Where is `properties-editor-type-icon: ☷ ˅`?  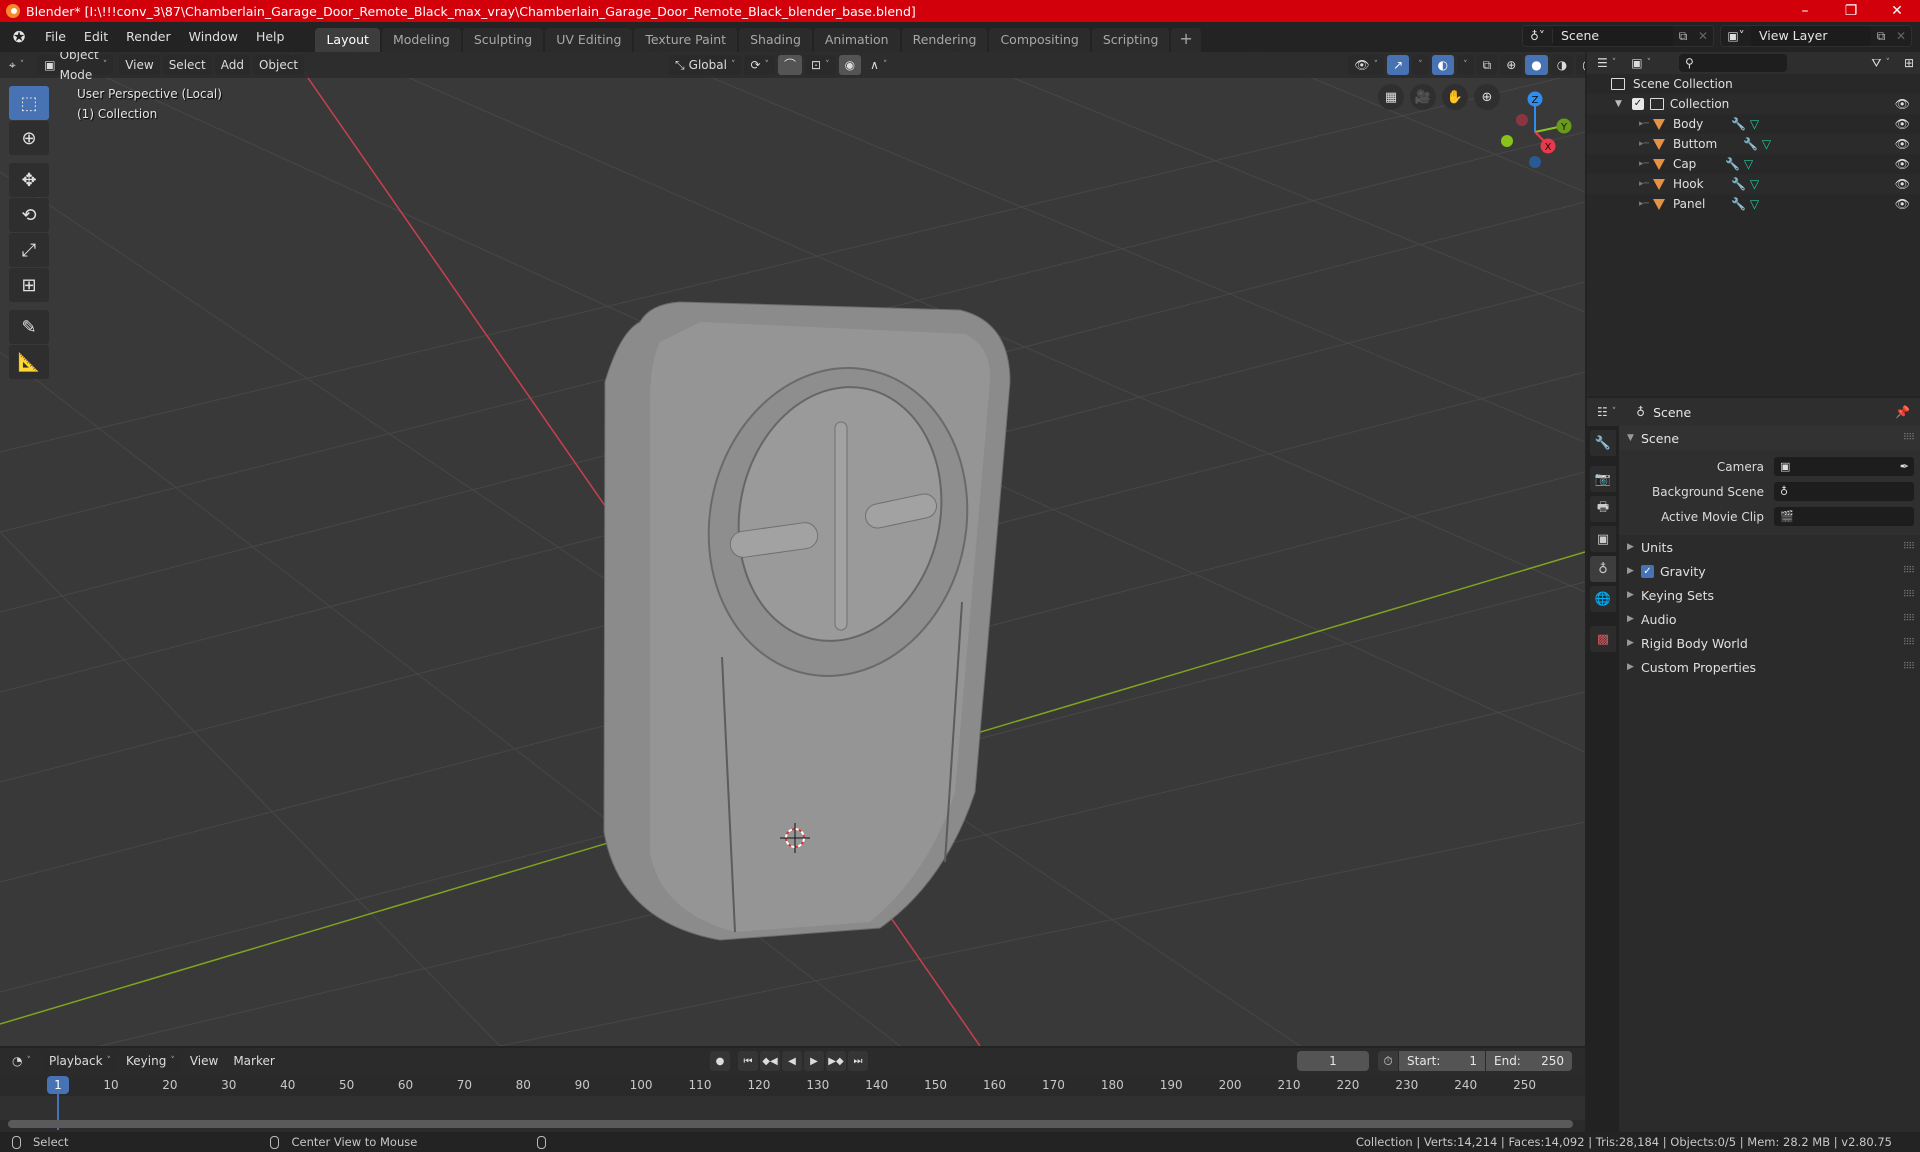 properties-editor-type-icon: ☷ ˅ is located at coordinates (1606, 412).